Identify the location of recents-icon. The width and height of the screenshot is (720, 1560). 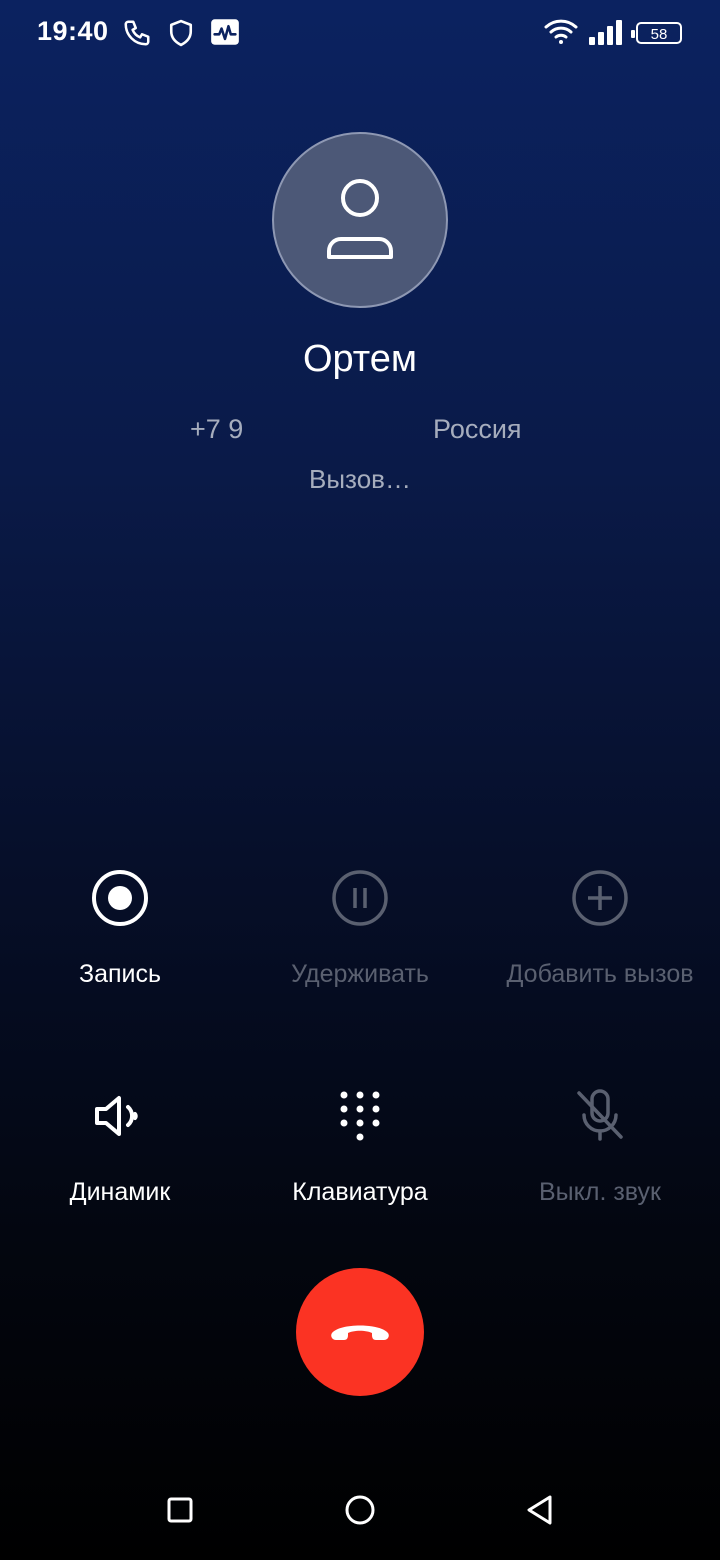
(180, 1512).